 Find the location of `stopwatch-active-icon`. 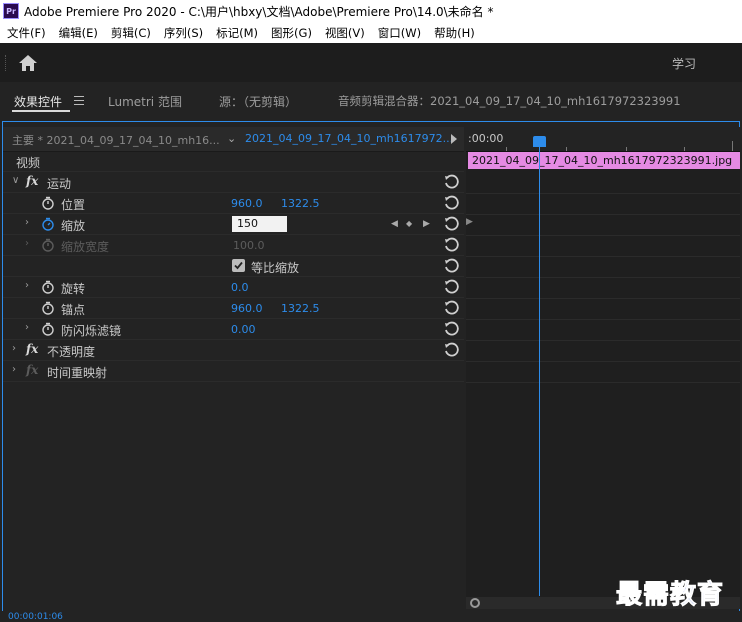

stopwatch-active-icon is located at coordinates (48, 224).